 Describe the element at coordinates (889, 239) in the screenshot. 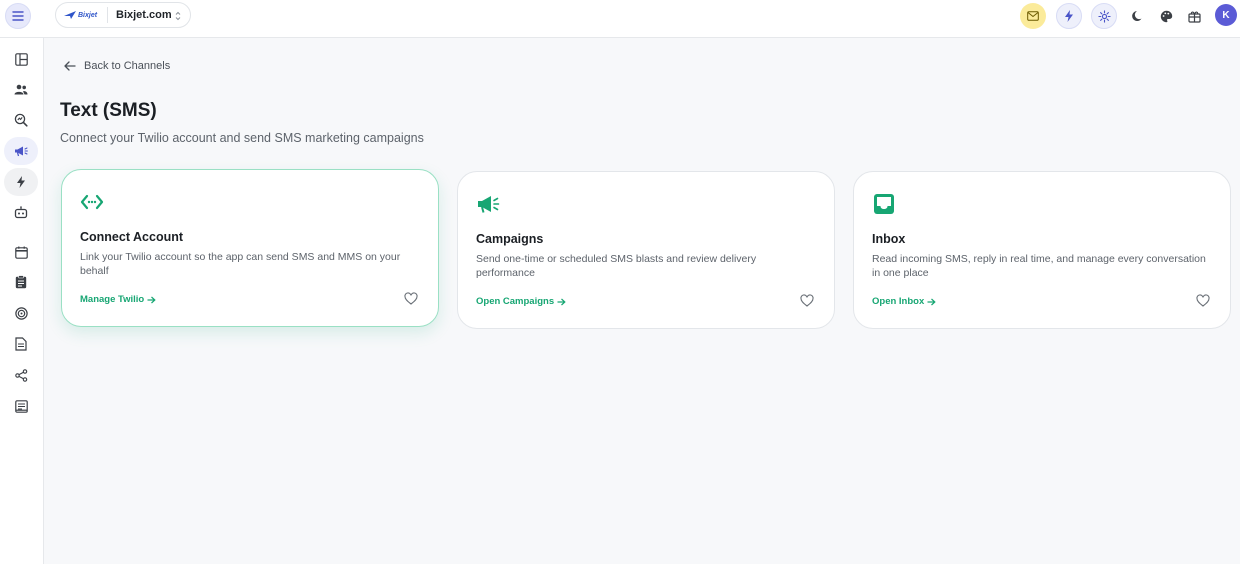

I see `card-title: Inbox` at that location.